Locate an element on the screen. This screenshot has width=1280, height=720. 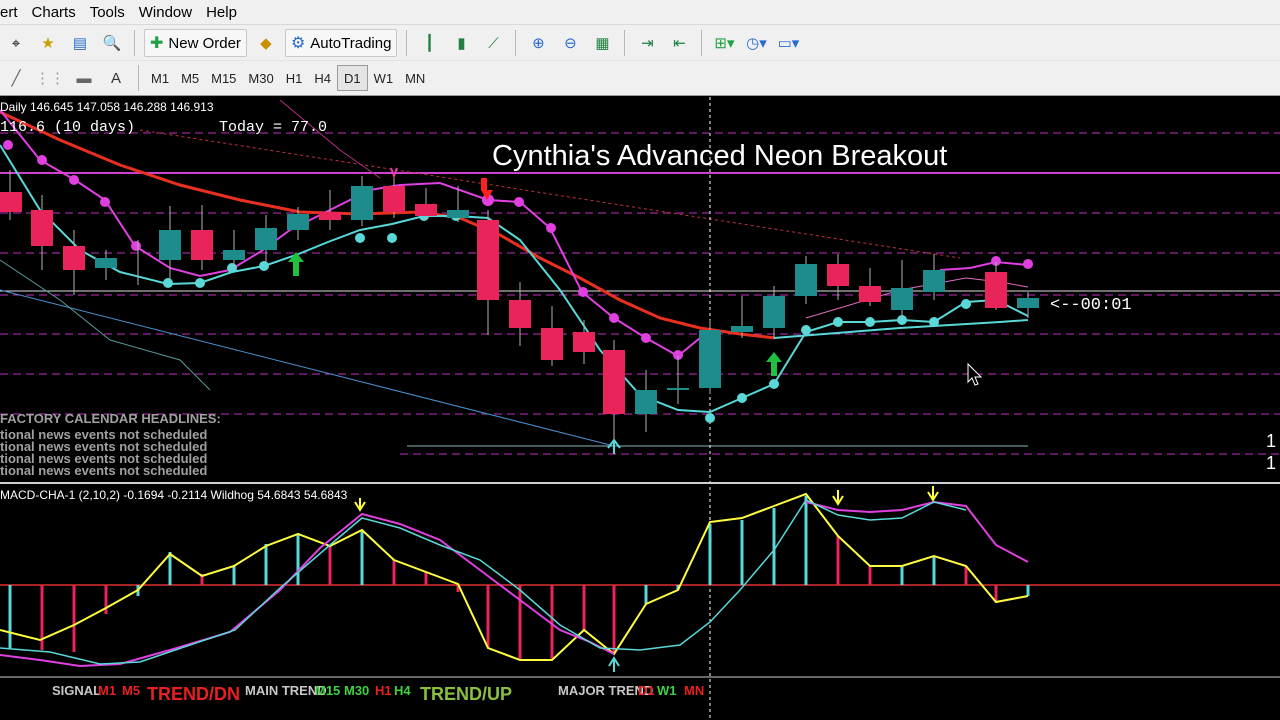
right-edge-label-2: 1 is located at coordinates (1271, 463).